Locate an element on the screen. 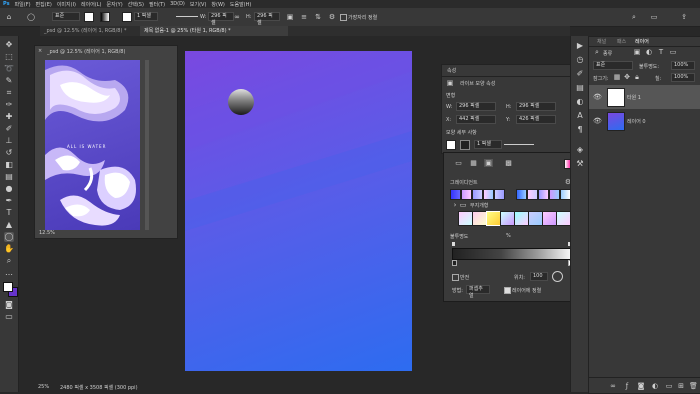  menu-item-filter: 필터(T) is located at coordinates (157, 4).